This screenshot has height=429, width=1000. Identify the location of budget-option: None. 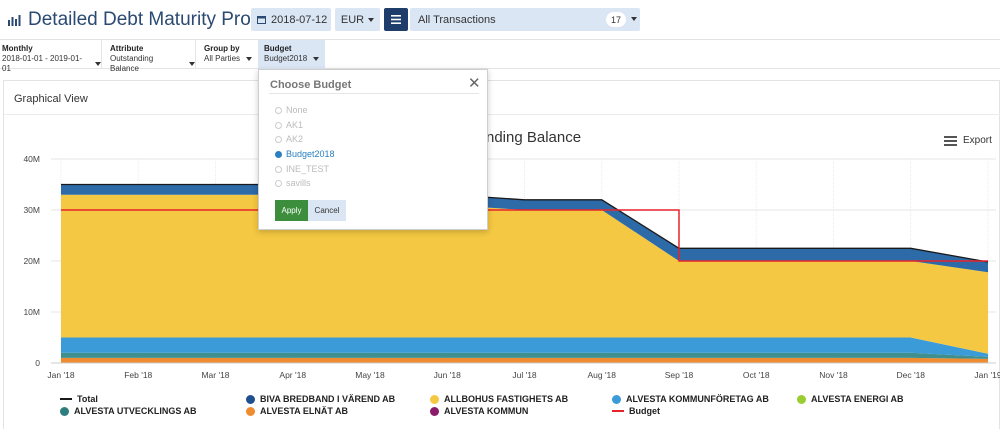
(291, 110).